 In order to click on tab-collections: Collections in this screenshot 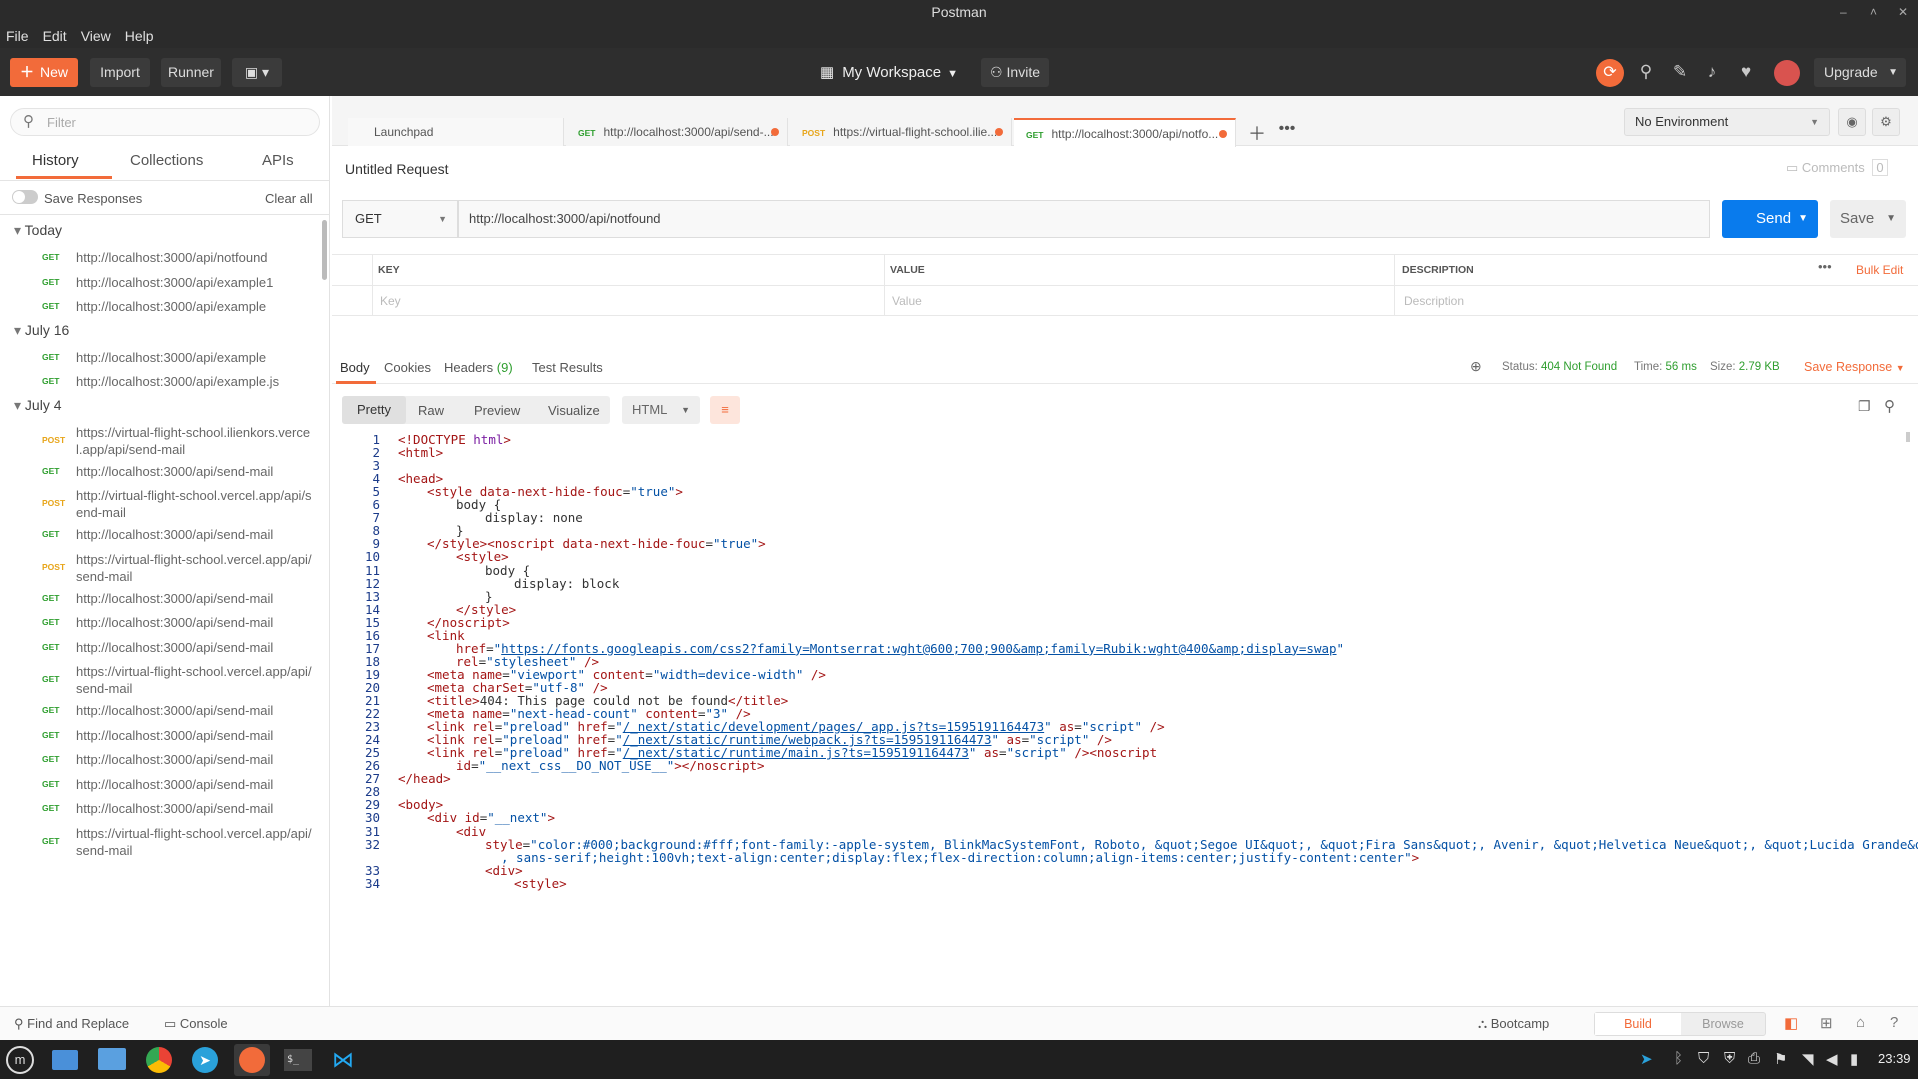, I will do `click(166, 160)`.